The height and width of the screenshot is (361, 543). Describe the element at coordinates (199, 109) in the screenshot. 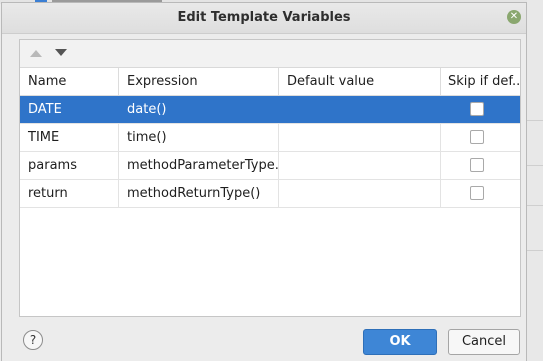

I see `expression-cell: date()` at that location.